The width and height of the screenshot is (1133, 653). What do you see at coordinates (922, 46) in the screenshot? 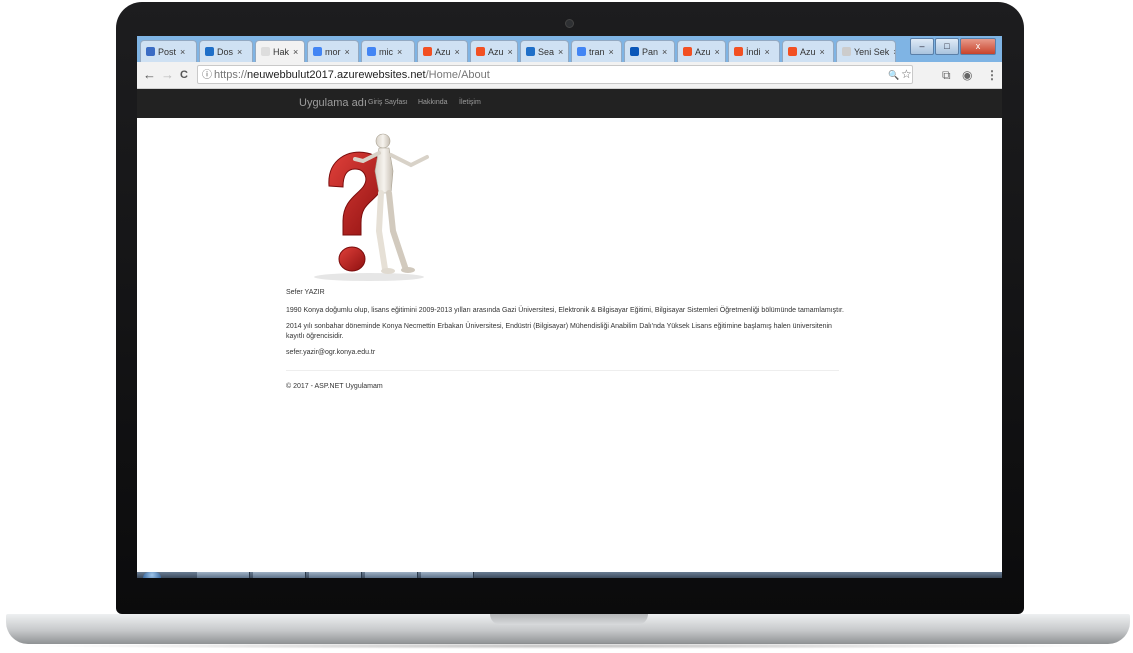
I see `minimize-button: –` at bounding box center [922, 46].